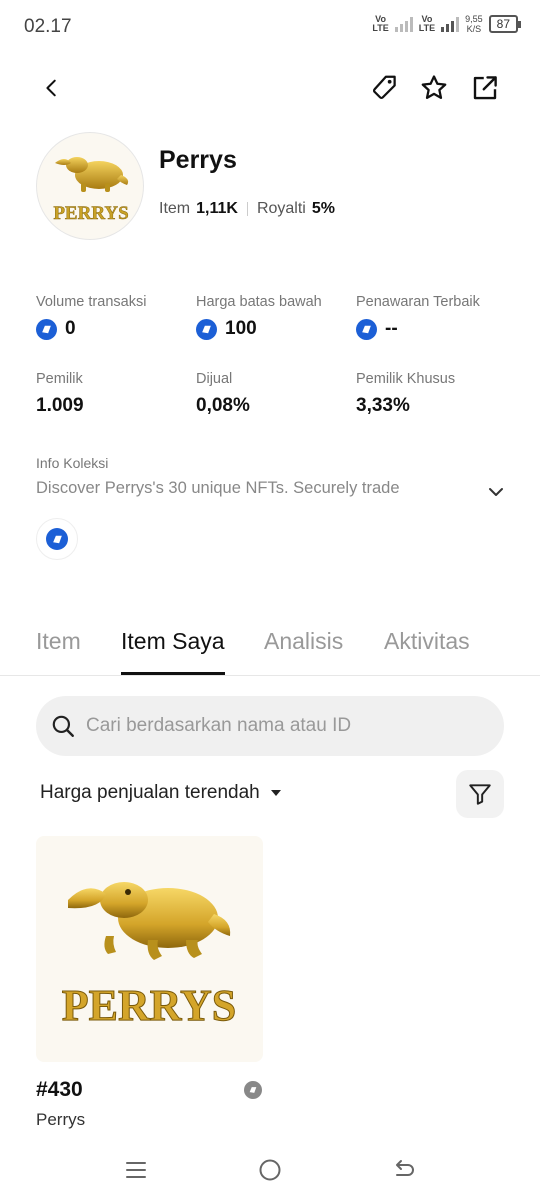 The width and height of the screenshot is (540, 1200). Describe the element at coordinates (427, 23) in the screenshot. I see `network-type-2: Vo LTE` at that location.